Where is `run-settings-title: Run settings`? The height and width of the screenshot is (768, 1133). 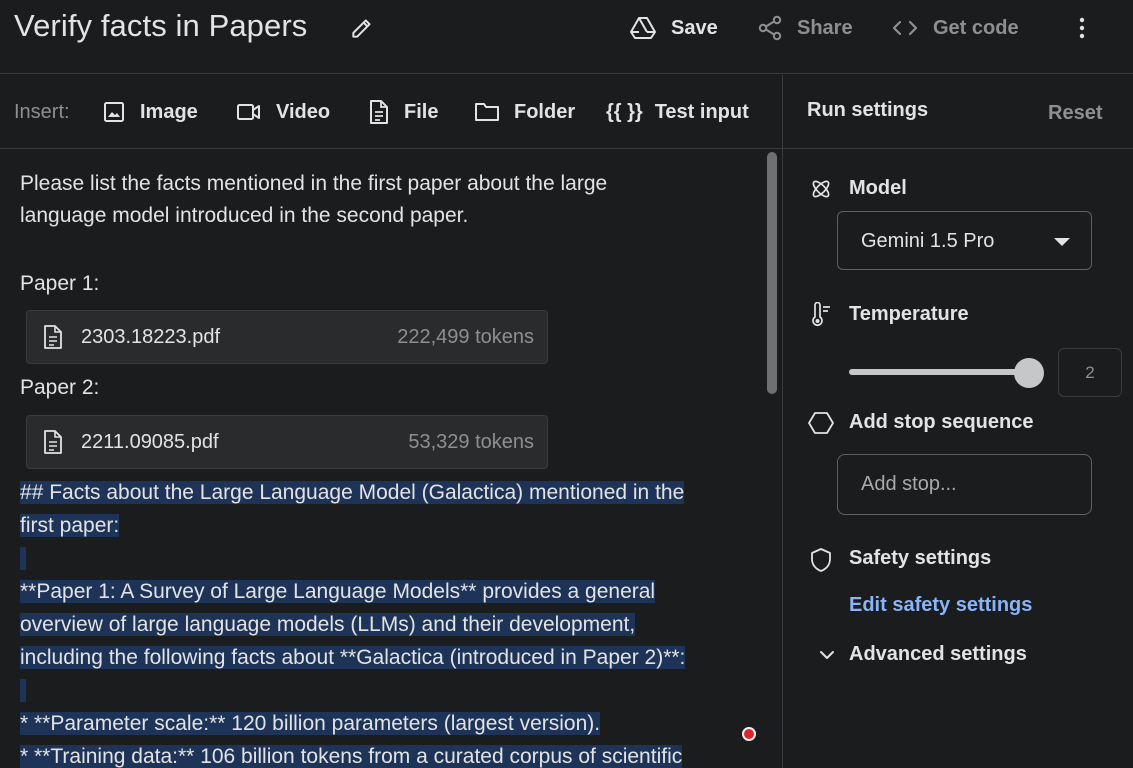
run-settings-title: Run settings is located at coordinates (868, 110).